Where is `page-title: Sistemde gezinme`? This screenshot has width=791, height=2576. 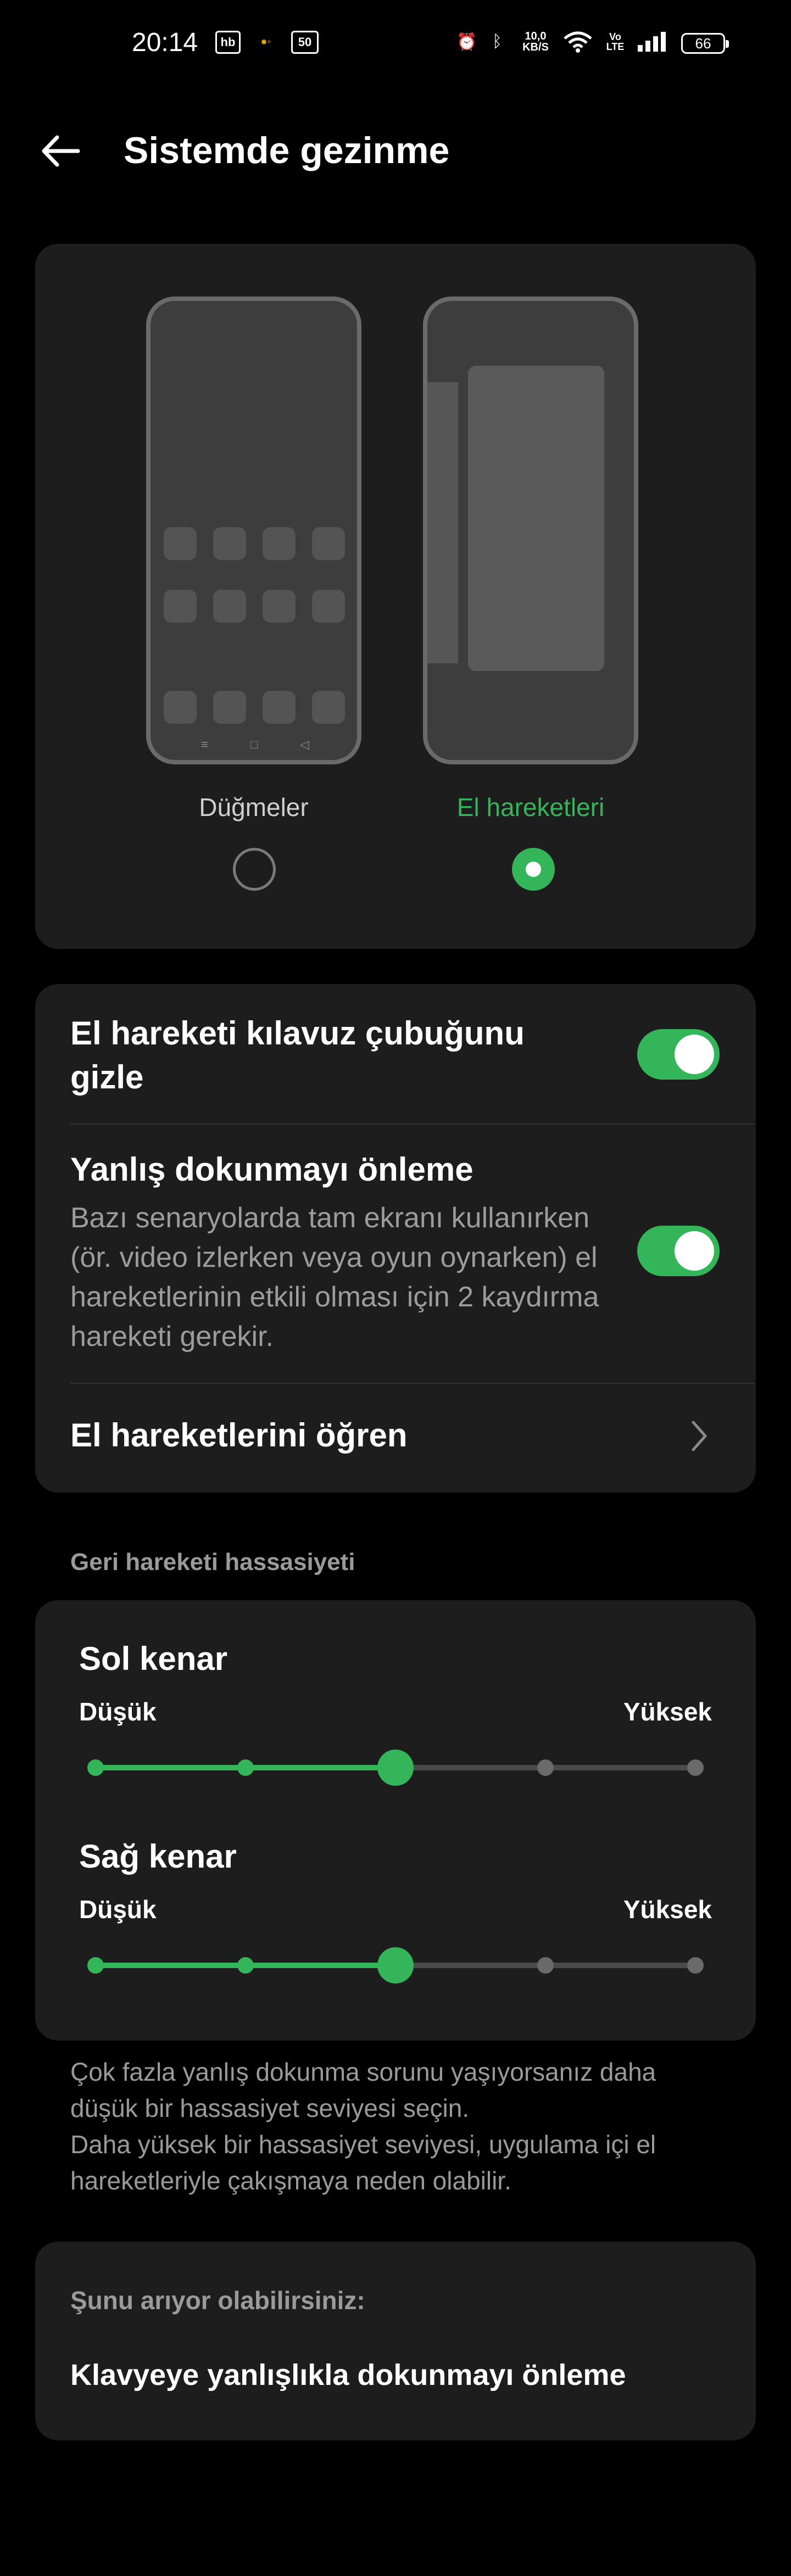
page-title: Sistemde gezinme is located at coordinates (287, 151).